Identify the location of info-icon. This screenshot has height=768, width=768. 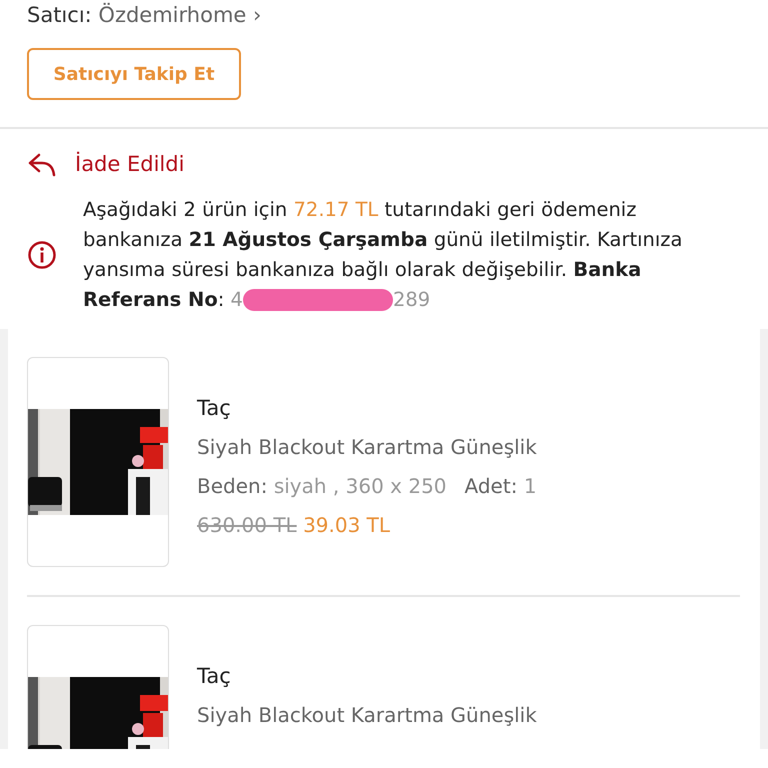
(42, 255).